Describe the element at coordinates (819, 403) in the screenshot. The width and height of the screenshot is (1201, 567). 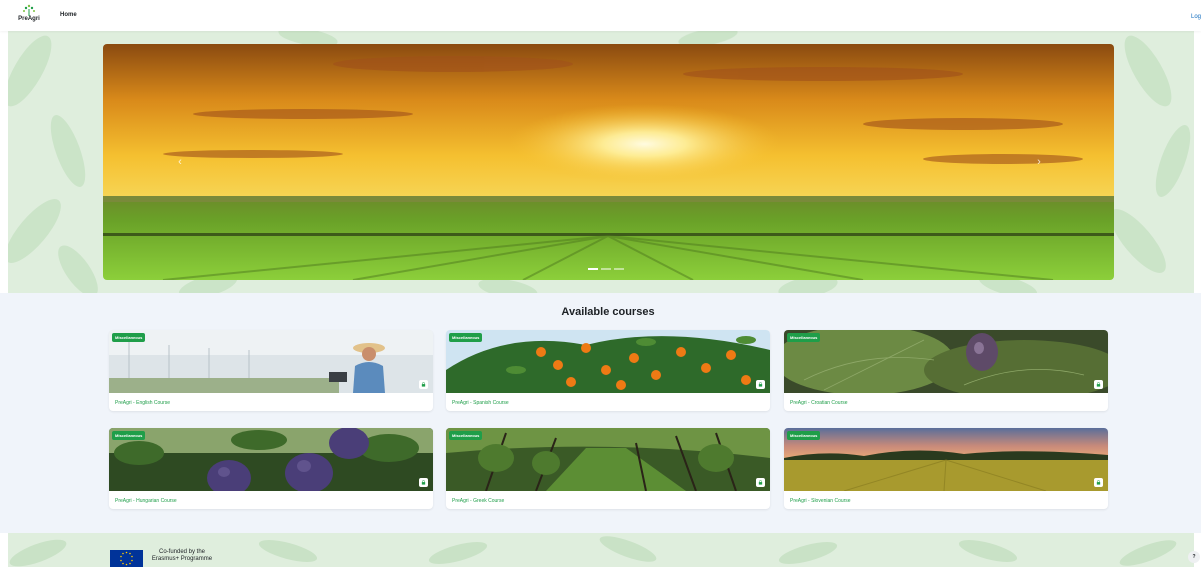
I see `course-title: PreAgri - Croatian Course` at that location.